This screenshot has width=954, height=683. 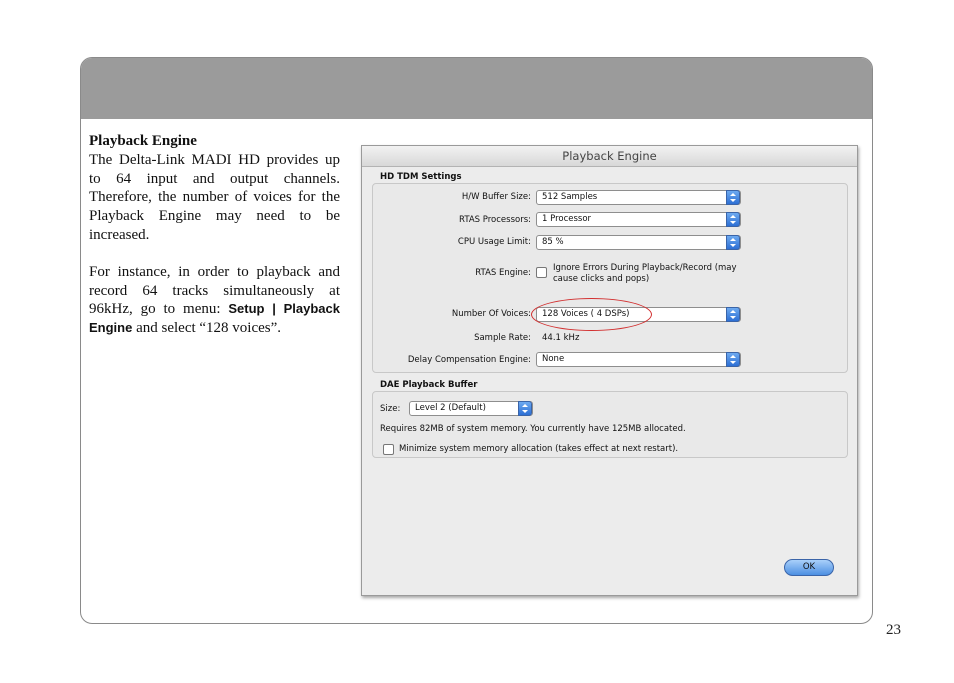 What do you see at coordinates (601, 279) in the screenshot?
I see `ignore-errors-line-2: cause clicks and pops)` at bounding box center [601, 279].